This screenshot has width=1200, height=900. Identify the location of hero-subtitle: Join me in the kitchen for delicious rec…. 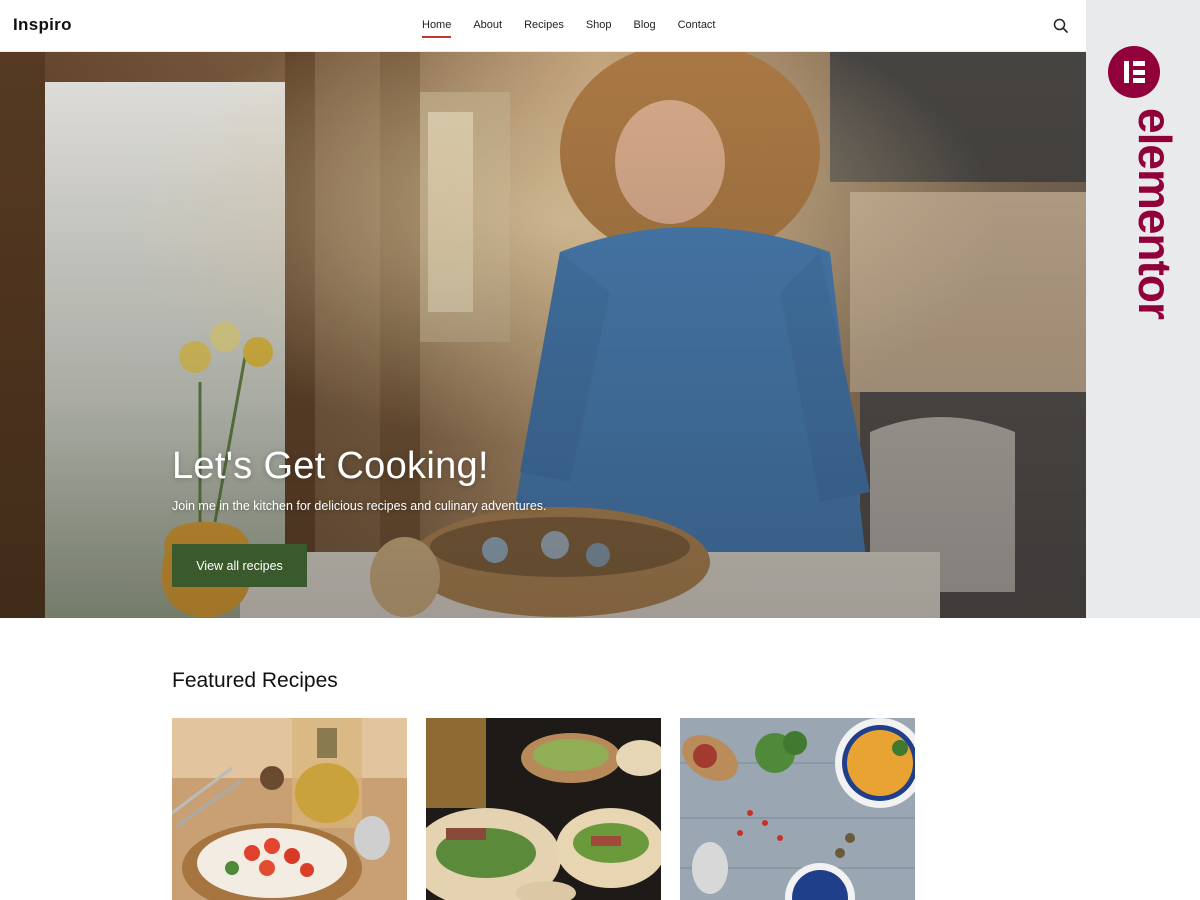
(359, 506).